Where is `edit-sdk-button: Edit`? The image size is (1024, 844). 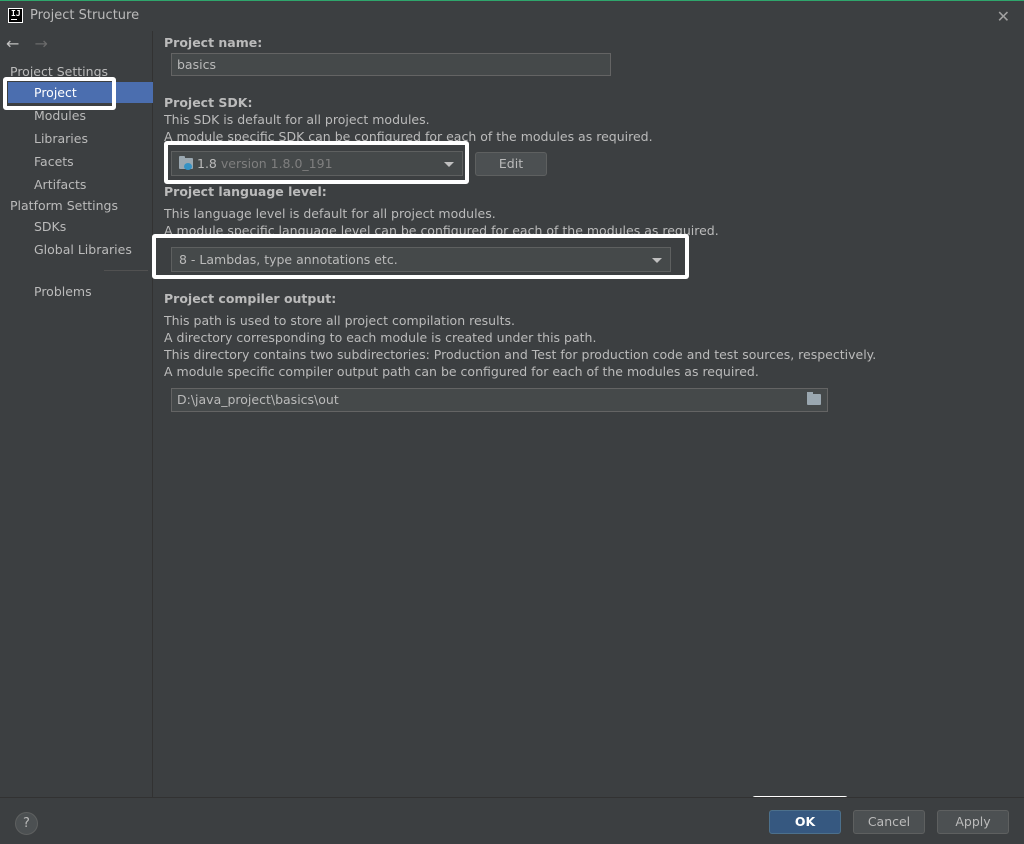
edit-sdk-button: Edit is located at coordinates (511, 164).